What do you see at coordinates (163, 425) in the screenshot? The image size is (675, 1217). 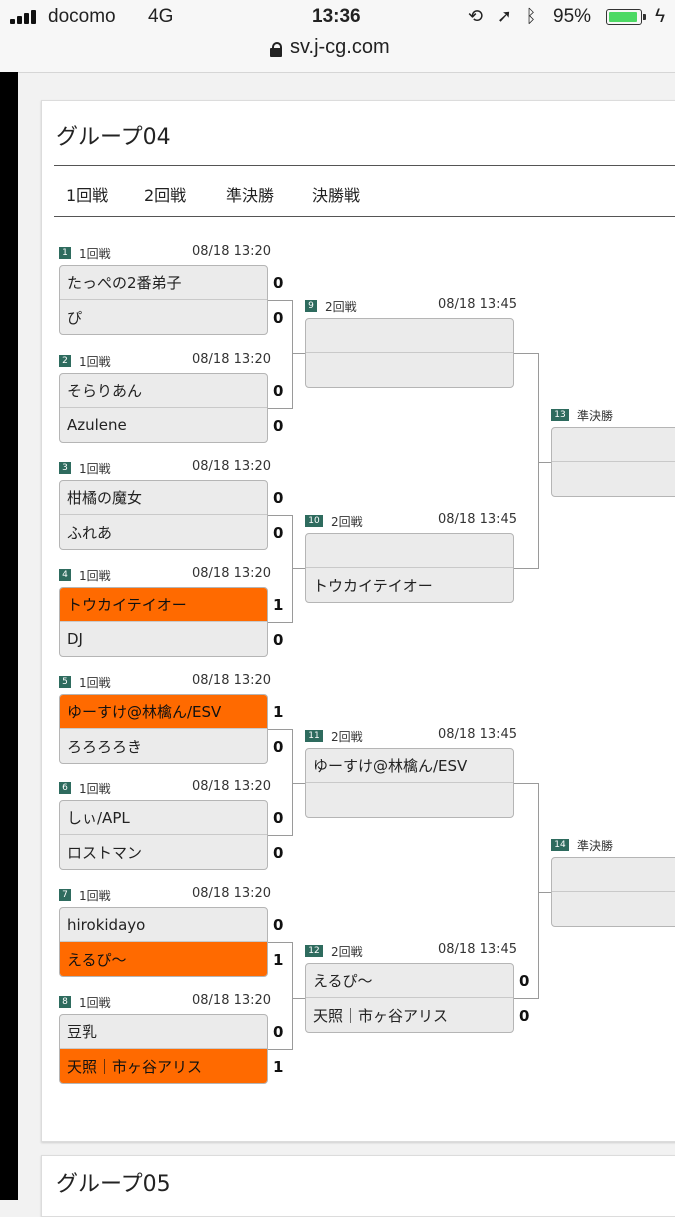 I see `player-slot: Azulene` at bounding box center [163, 425].